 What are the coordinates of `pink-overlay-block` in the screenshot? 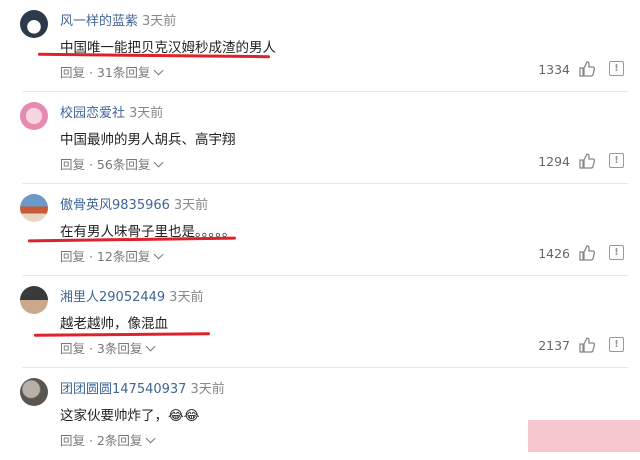 It's located at (584, 436).